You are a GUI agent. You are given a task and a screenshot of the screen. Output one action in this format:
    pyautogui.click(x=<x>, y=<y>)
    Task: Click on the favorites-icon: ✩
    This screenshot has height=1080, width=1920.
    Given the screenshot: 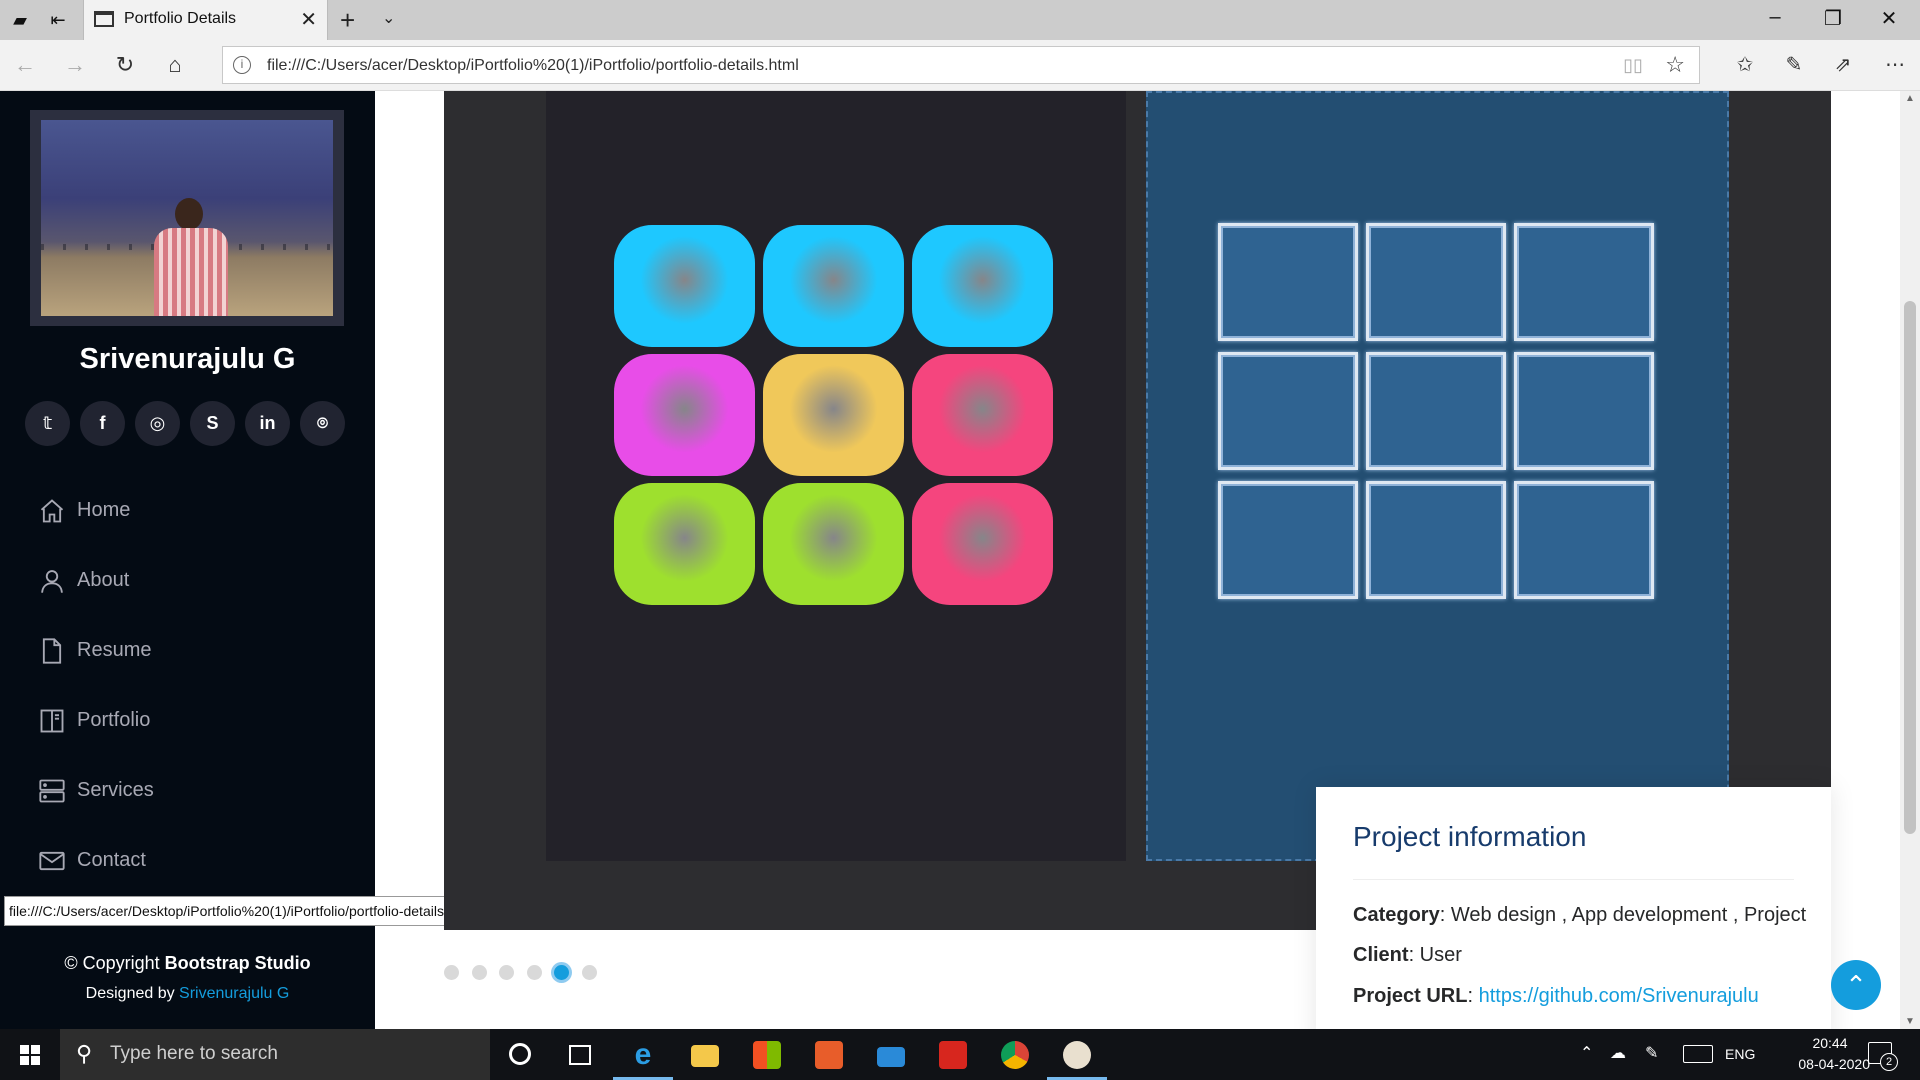 What is the action you would take?
    pyautogui.click(x=1745, y=64)
    